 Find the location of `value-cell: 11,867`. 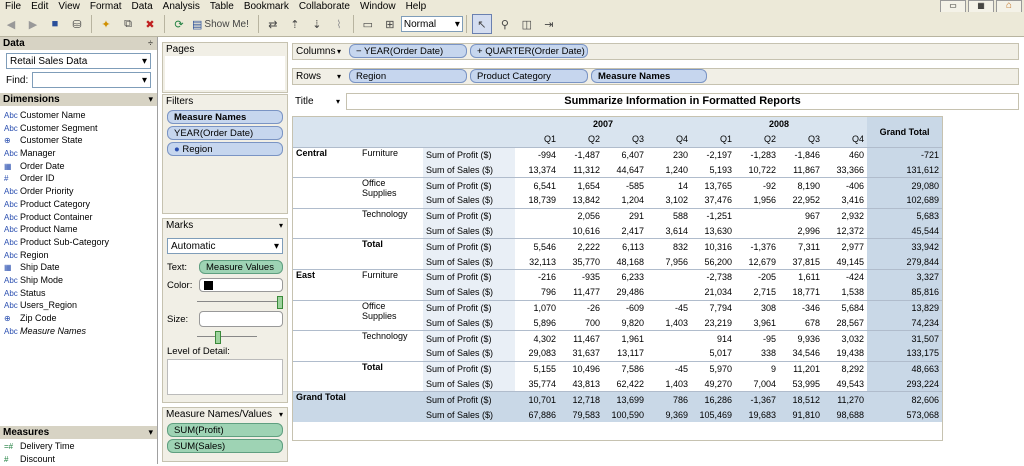

value-cell: 11,867 is located at coordinates (801, 169).